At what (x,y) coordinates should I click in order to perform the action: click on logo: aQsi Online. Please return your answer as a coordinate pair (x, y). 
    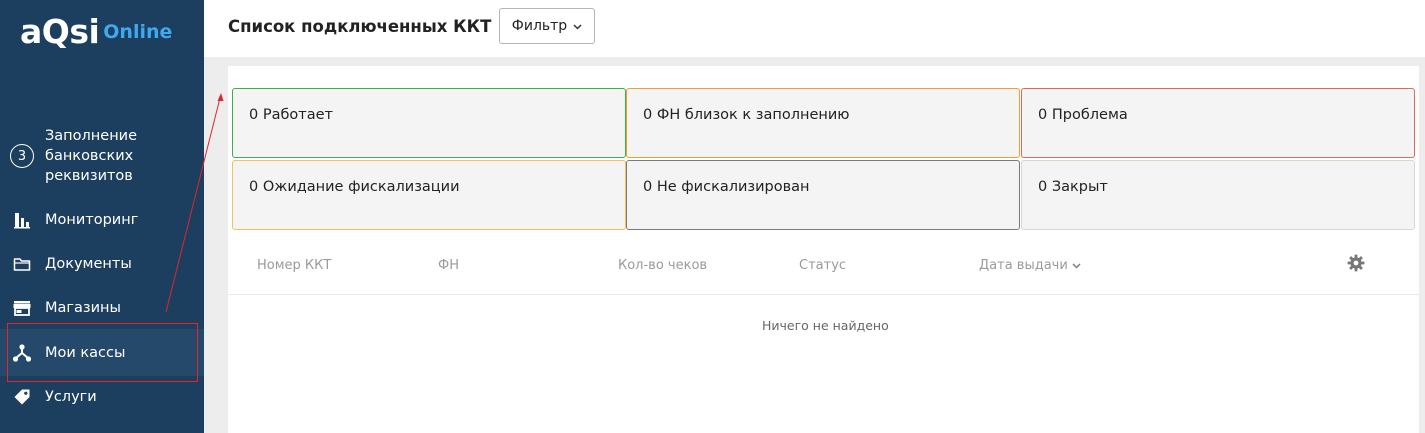
    Looking at the image, I should click on (96, 32).